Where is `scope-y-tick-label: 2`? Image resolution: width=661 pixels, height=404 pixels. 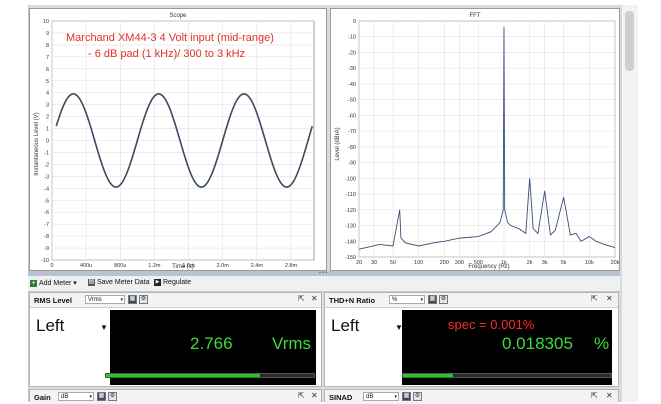
scope-y-tick-label: 2 is located at coordinates (47, 118).